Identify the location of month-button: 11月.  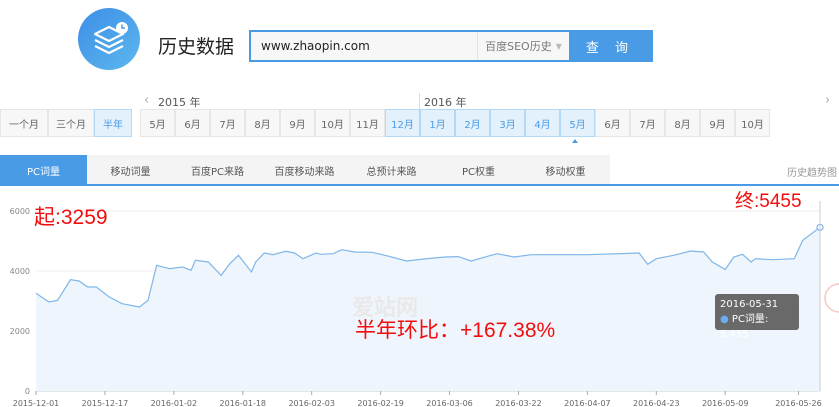
(367, 123).